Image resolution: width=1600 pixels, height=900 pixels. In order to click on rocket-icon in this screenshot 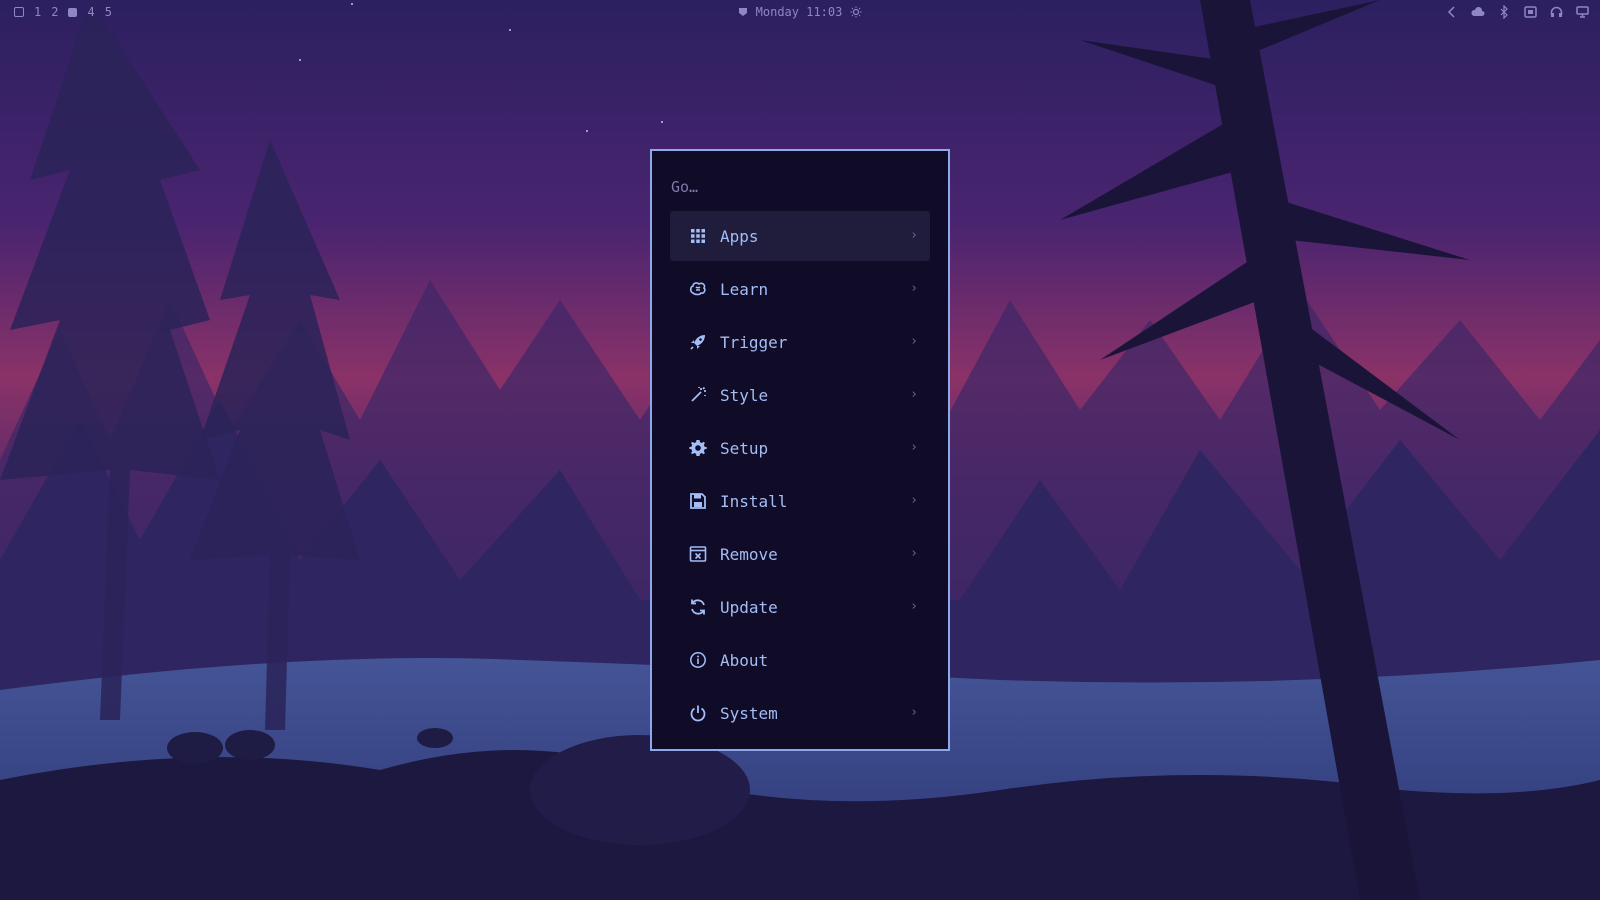, I will do `click(698, 342)`.